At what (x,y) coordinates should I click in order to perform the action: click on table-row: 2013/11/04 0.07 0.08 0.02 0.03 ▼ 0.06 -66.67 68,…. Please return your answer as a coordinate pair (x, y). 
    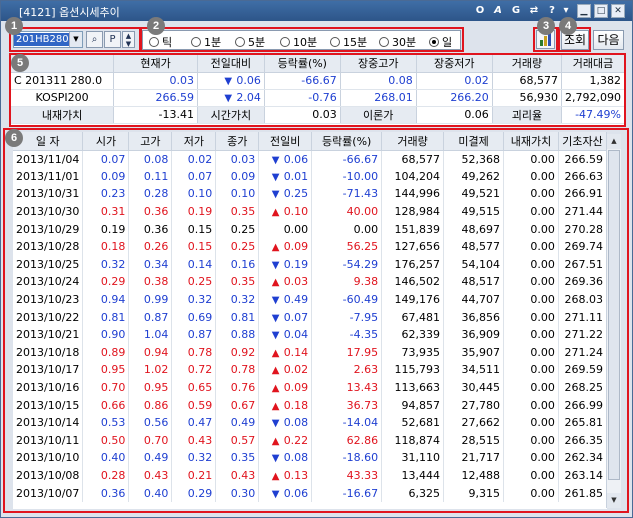
    Looking at the image, I should click on (310, 159).